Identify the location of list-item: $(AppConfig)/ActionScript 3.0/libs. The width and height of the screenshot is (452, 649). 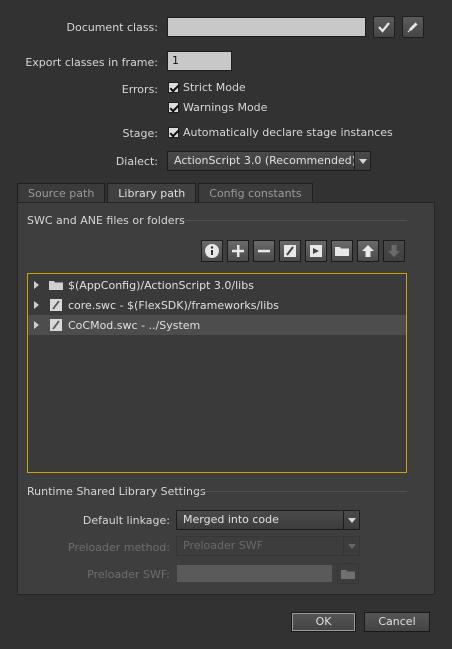
(217, 285).